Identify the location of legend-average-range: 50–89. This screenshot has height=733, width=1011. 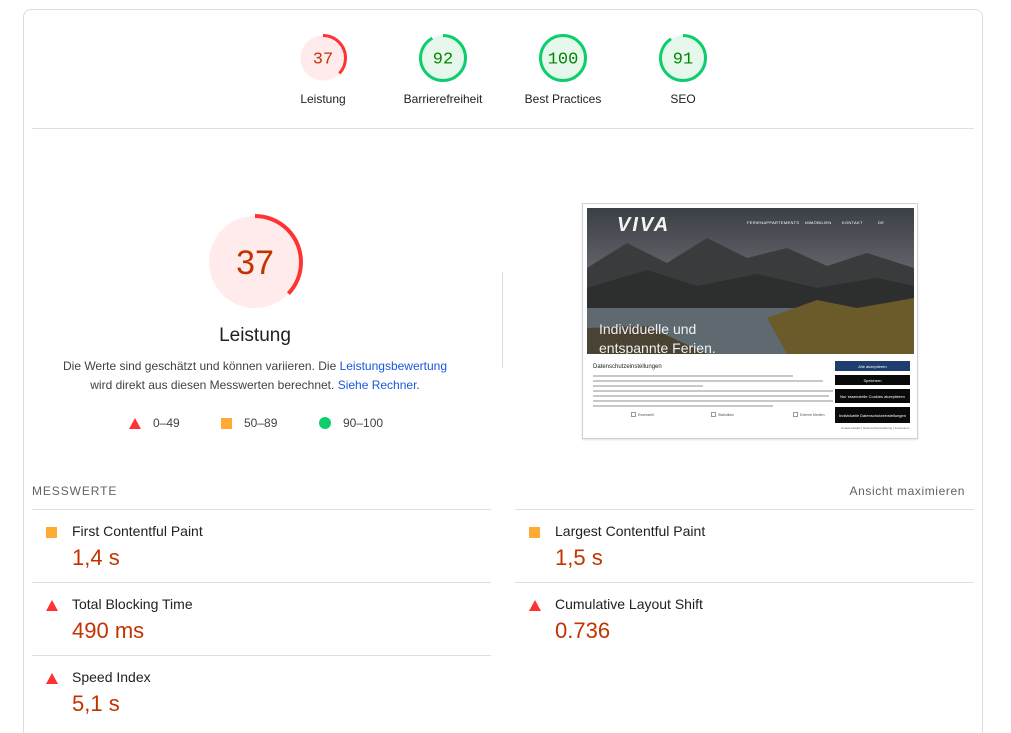
(261, 423).